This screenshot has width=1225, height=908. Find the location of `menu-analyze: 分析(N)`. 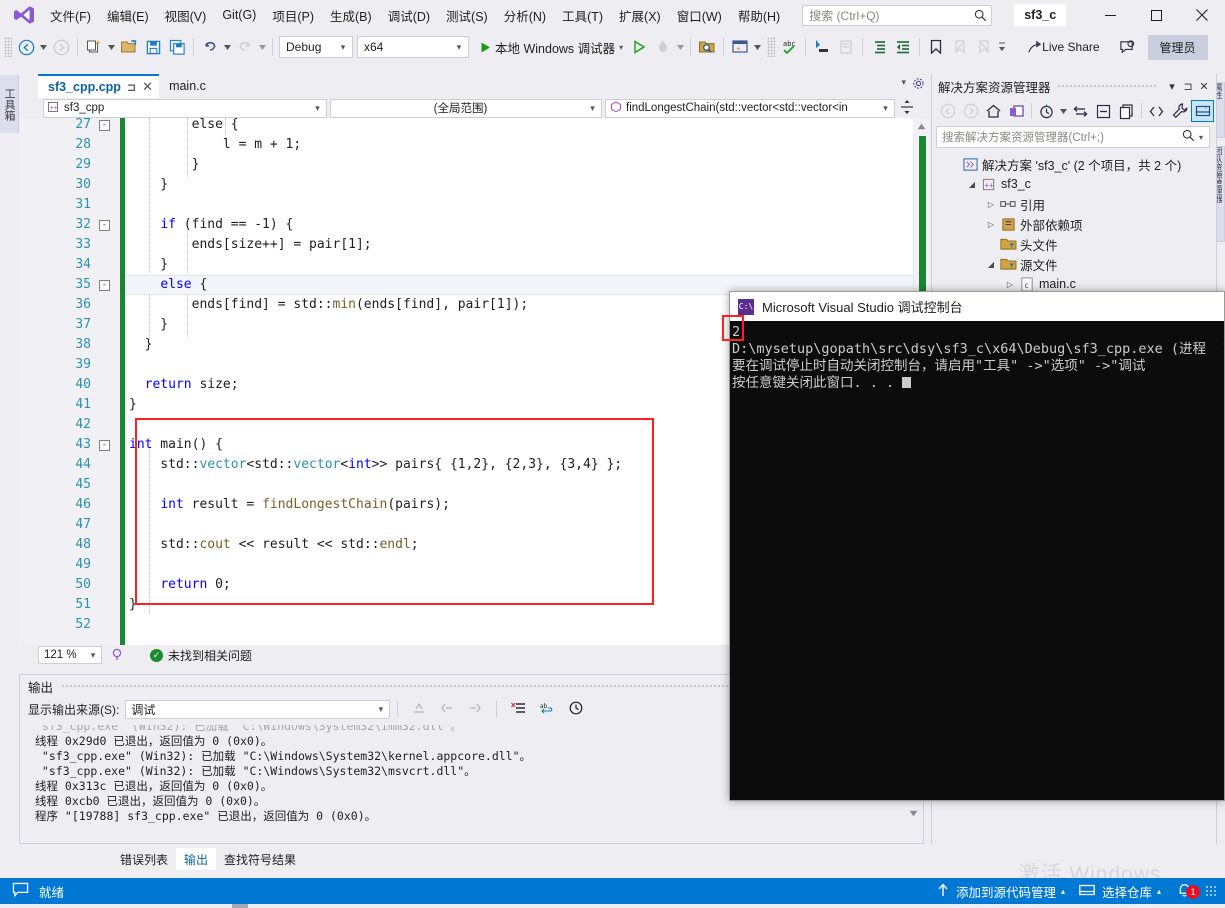

menu-analyze: 分析(N) is located at coordinates (525, 15).